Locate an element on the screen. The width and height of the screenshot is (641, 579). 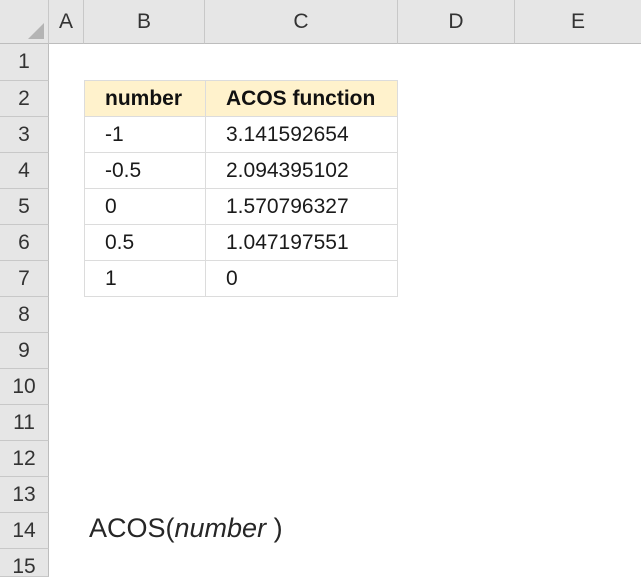
row-header-10: 10 is located at coordinates (24, 387).